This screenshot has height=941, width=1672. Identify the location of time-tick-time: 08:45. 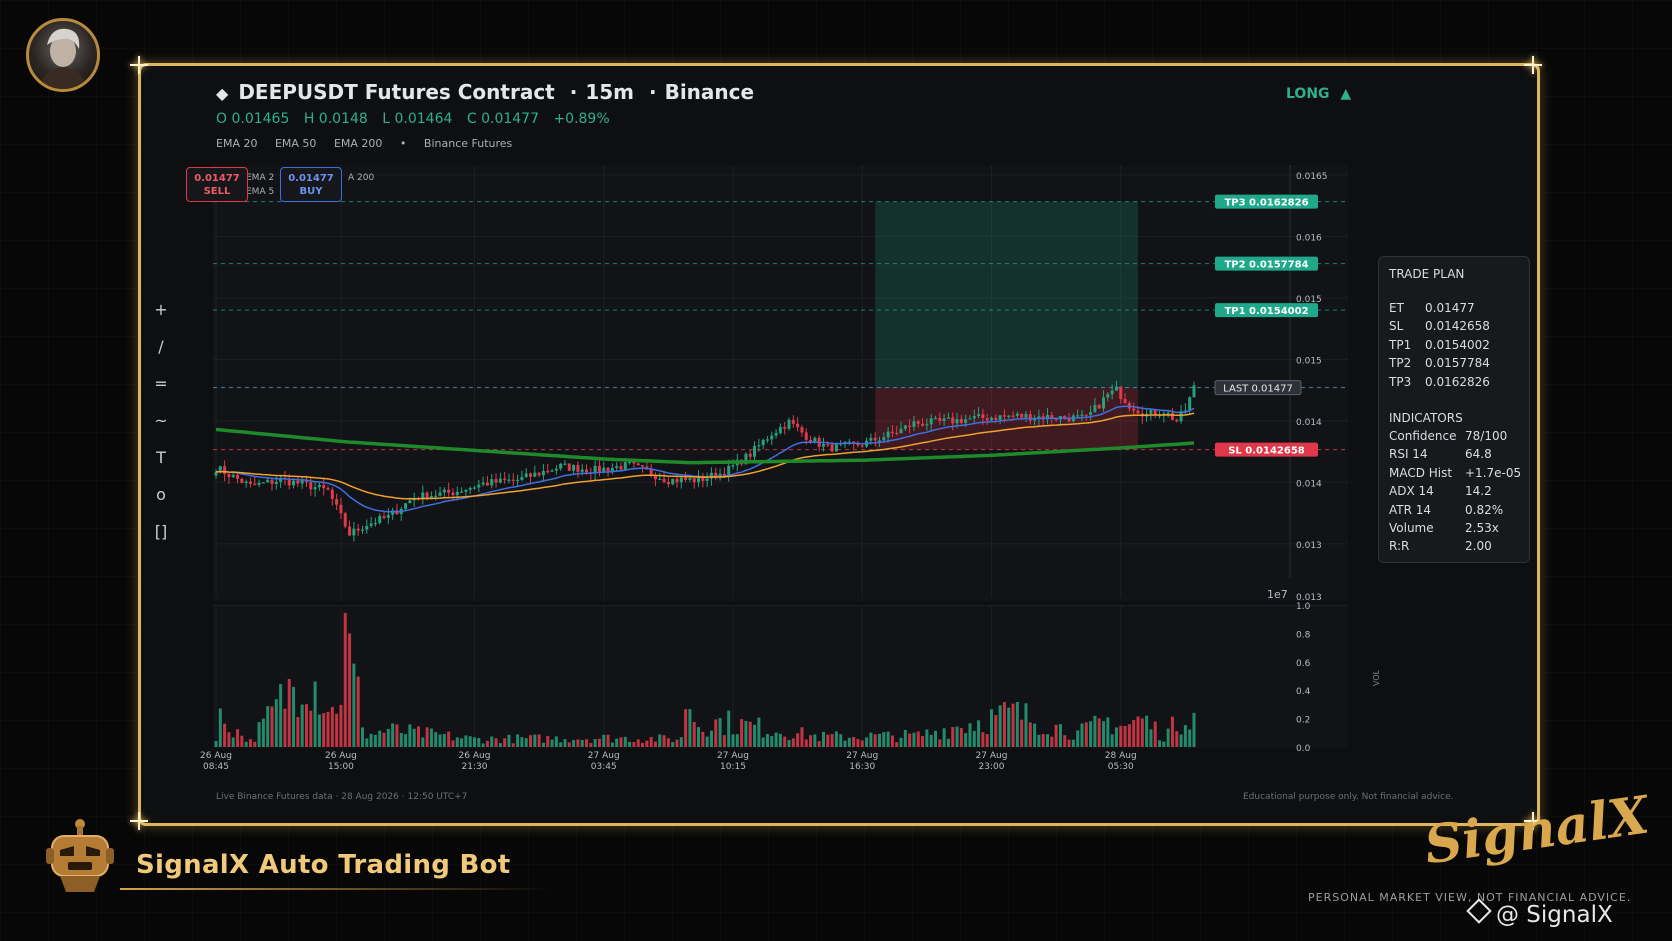
(216, 767).